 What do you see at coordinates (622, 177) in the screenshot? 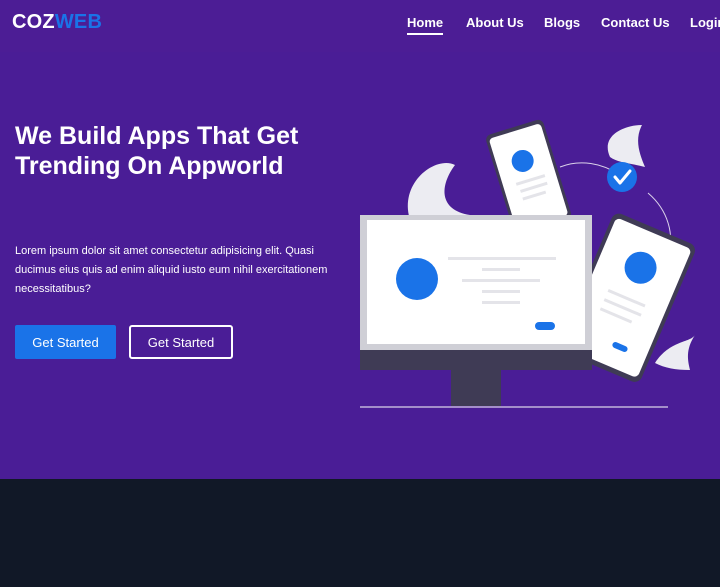
I see `check-badge-icon` at bounding box center [622, 177].